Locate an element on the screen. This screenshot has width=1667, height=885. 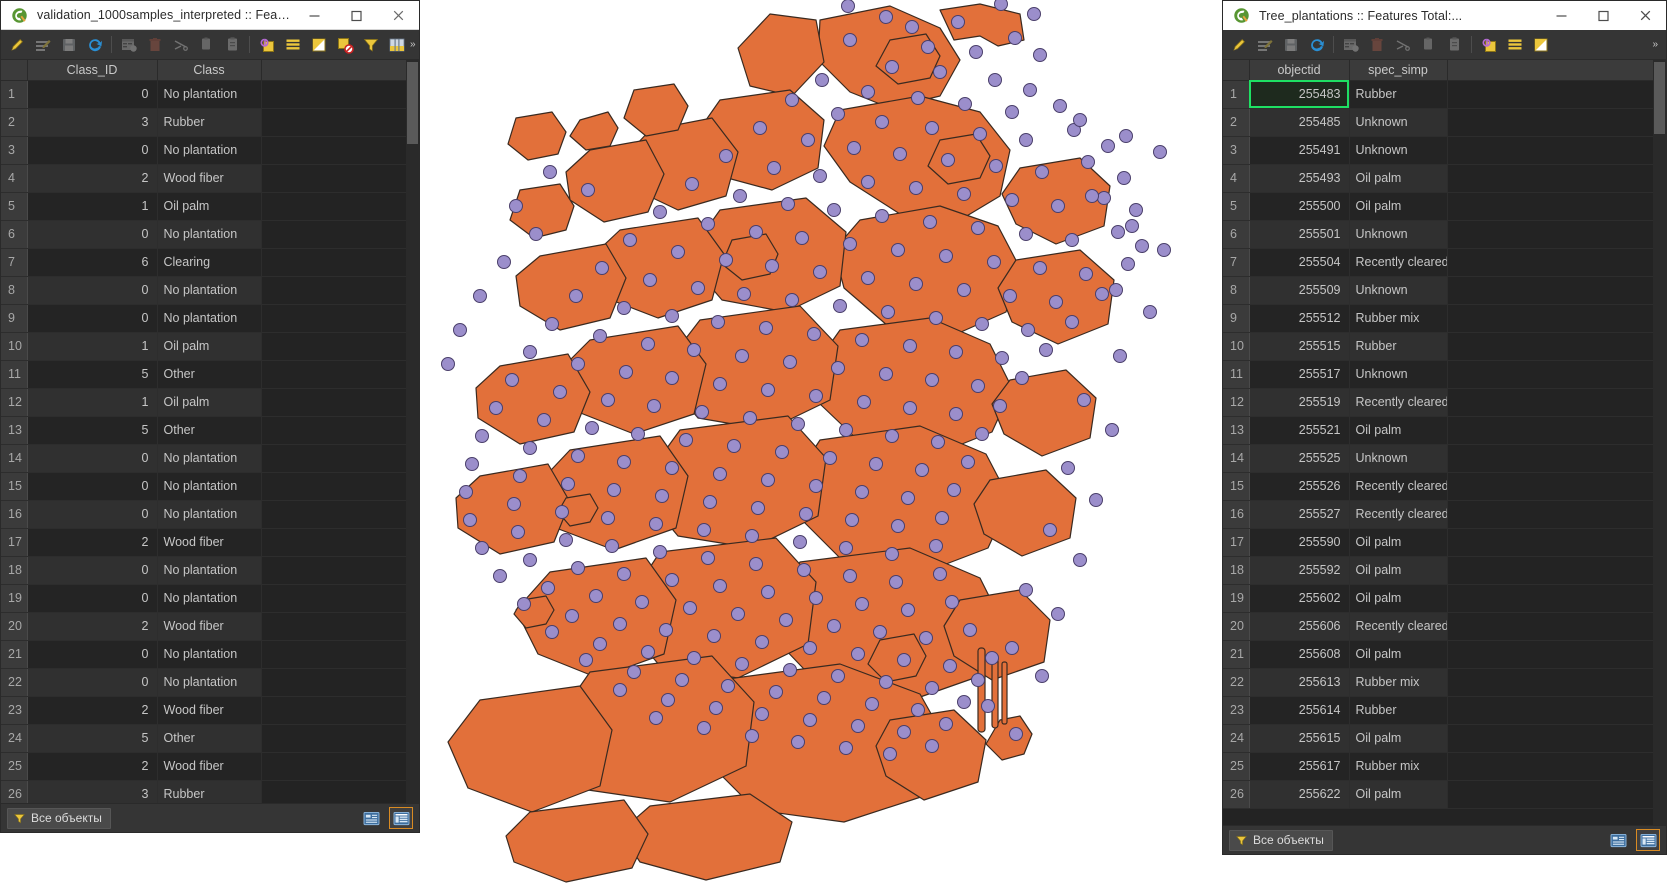
table-row: 22 255613 Rubber mix is located at coordinates (1444, 682).